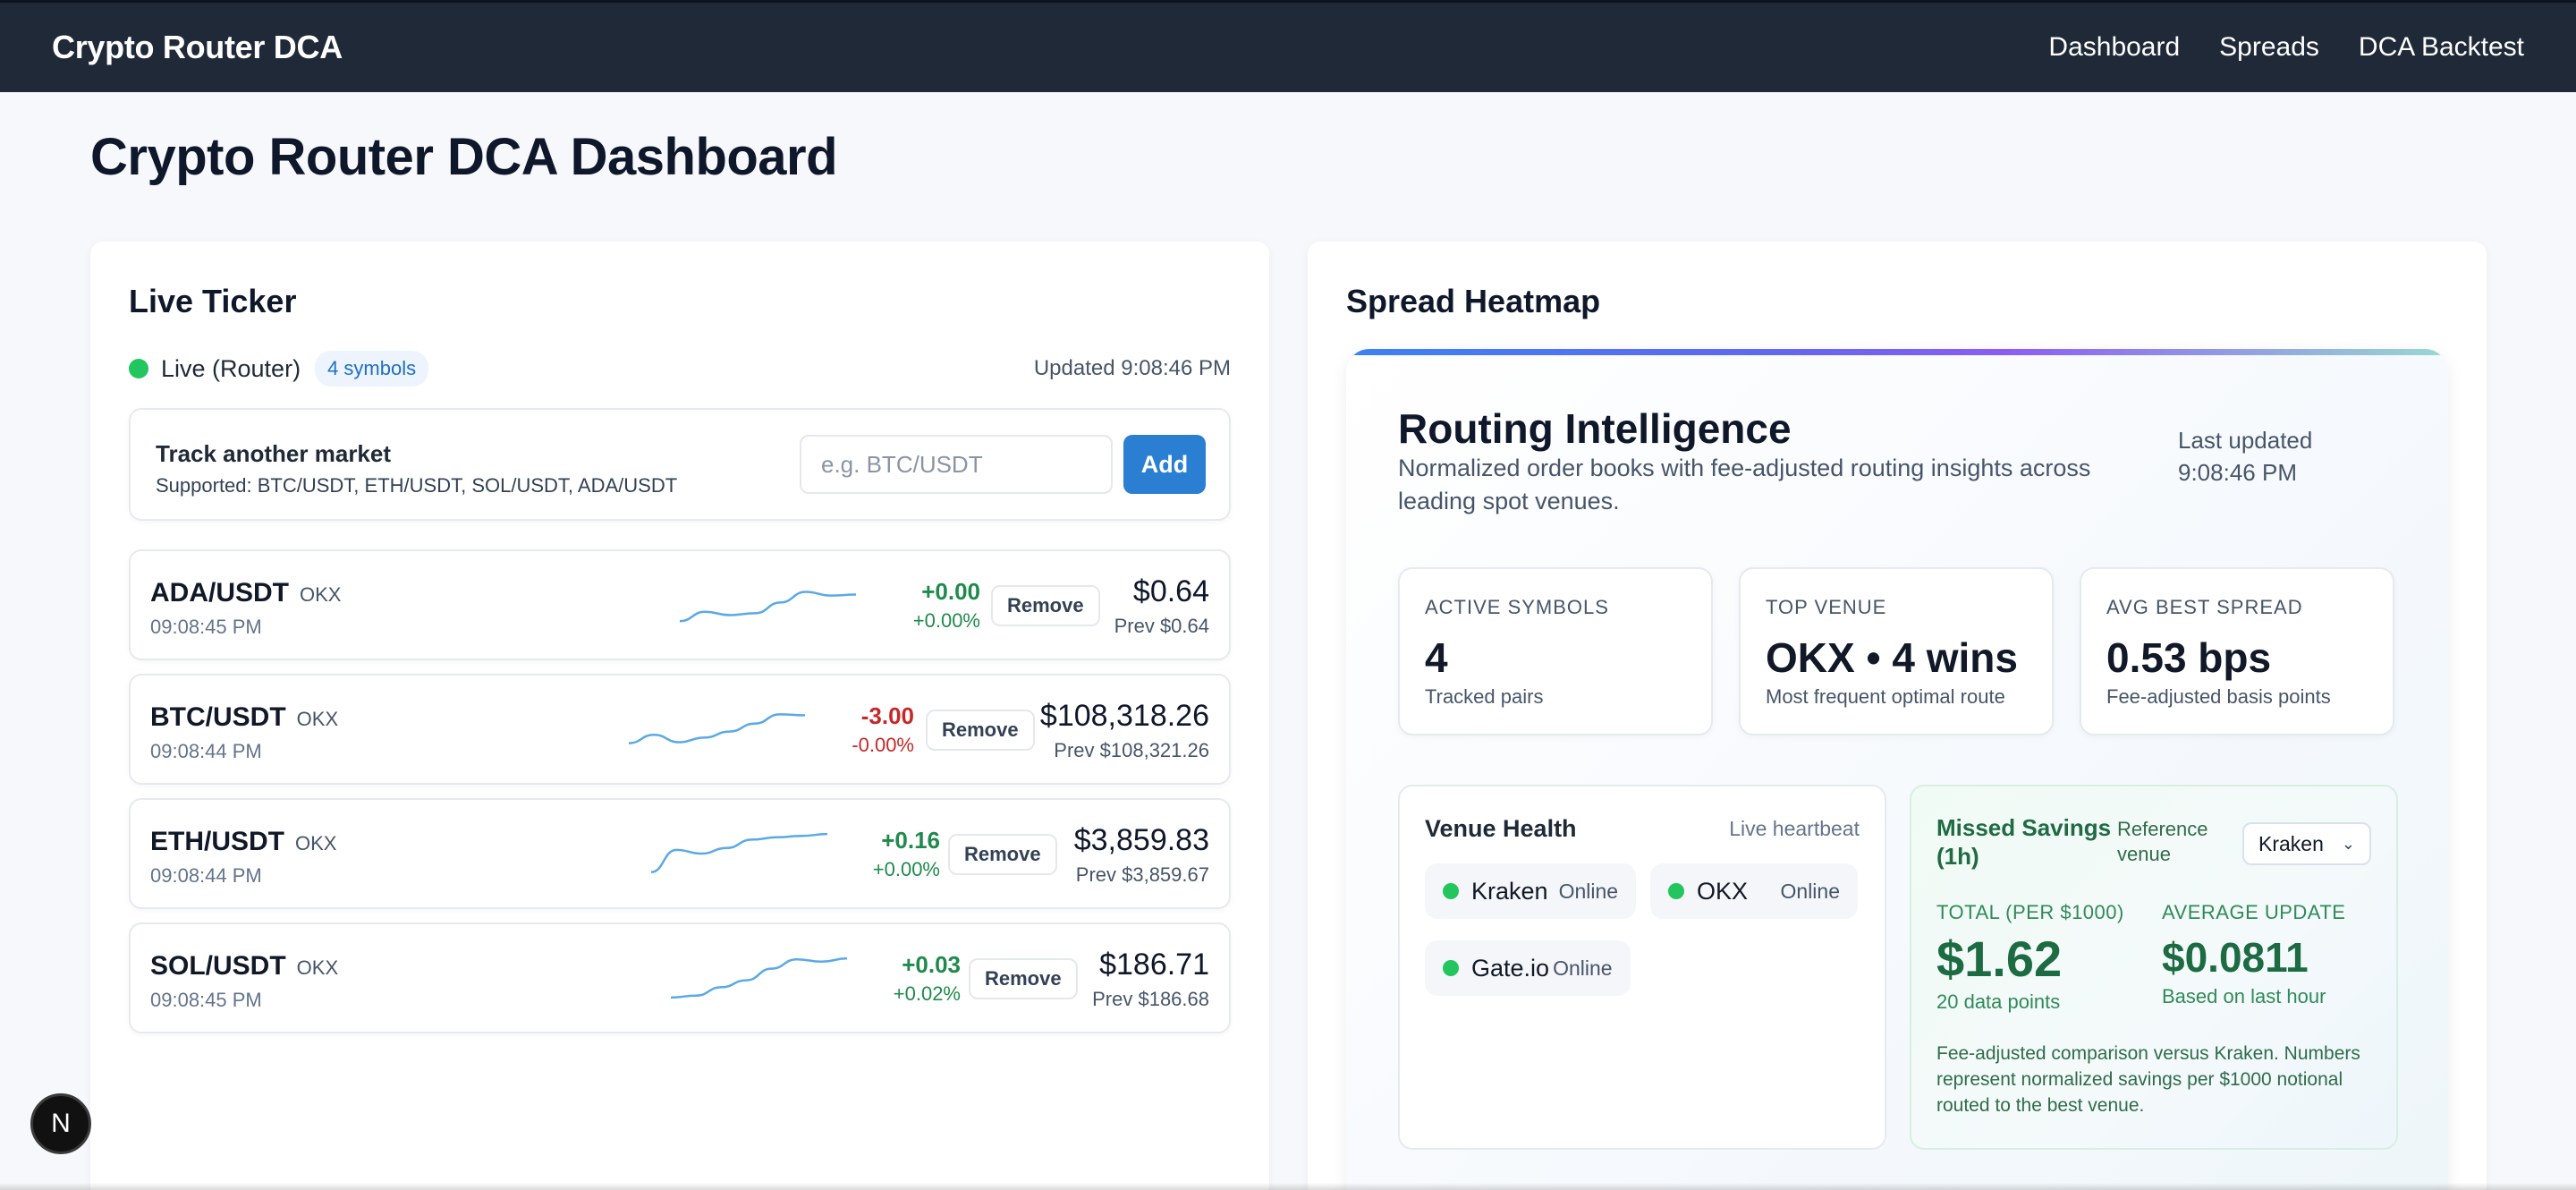 This screenshot has height=1190, width=2576. What do you see at coordinates (1484, 696) in the screenshot?
I see `stat-note: Tracked pairs` at bounding box center [1484, 696].